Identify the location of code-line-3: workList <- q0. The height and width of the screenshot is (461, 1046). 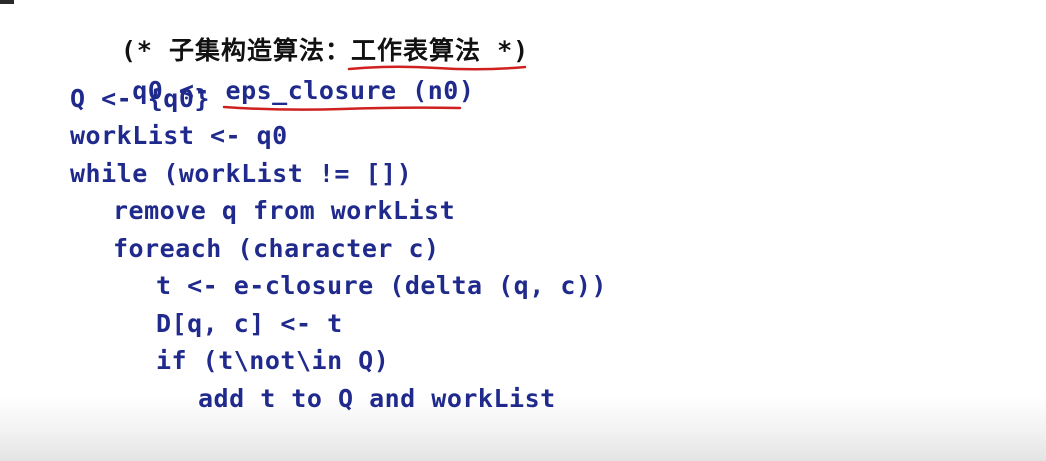
(179, 135).